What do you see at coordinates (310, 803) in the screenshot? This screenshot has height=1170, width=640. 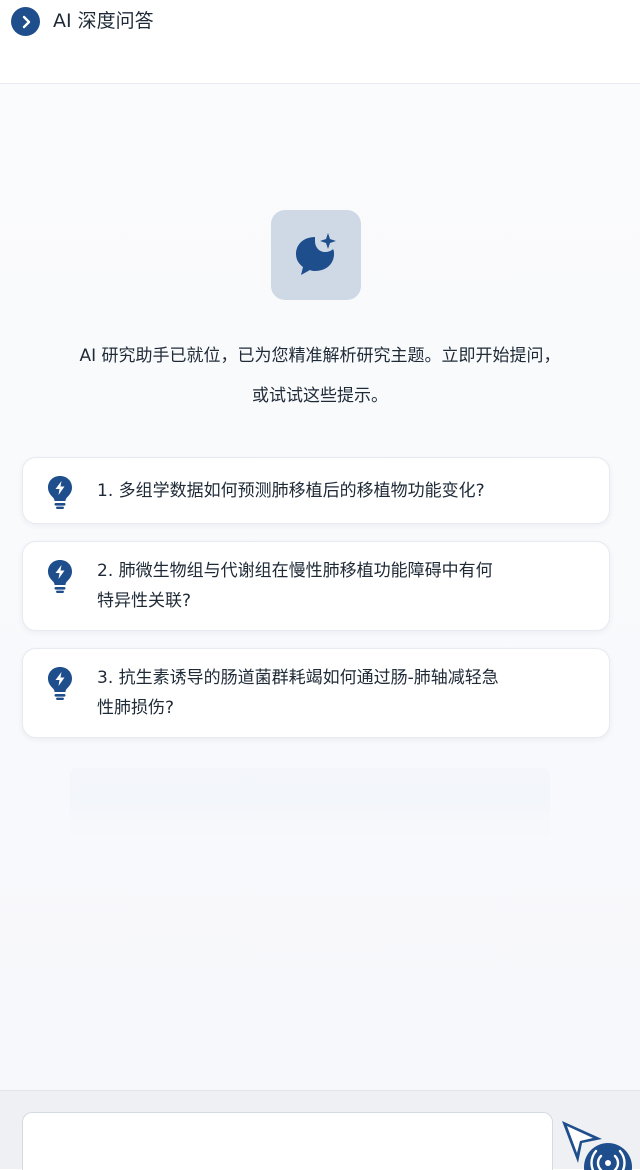 I see `loading-placeholder` at bounding box center [310, 803].